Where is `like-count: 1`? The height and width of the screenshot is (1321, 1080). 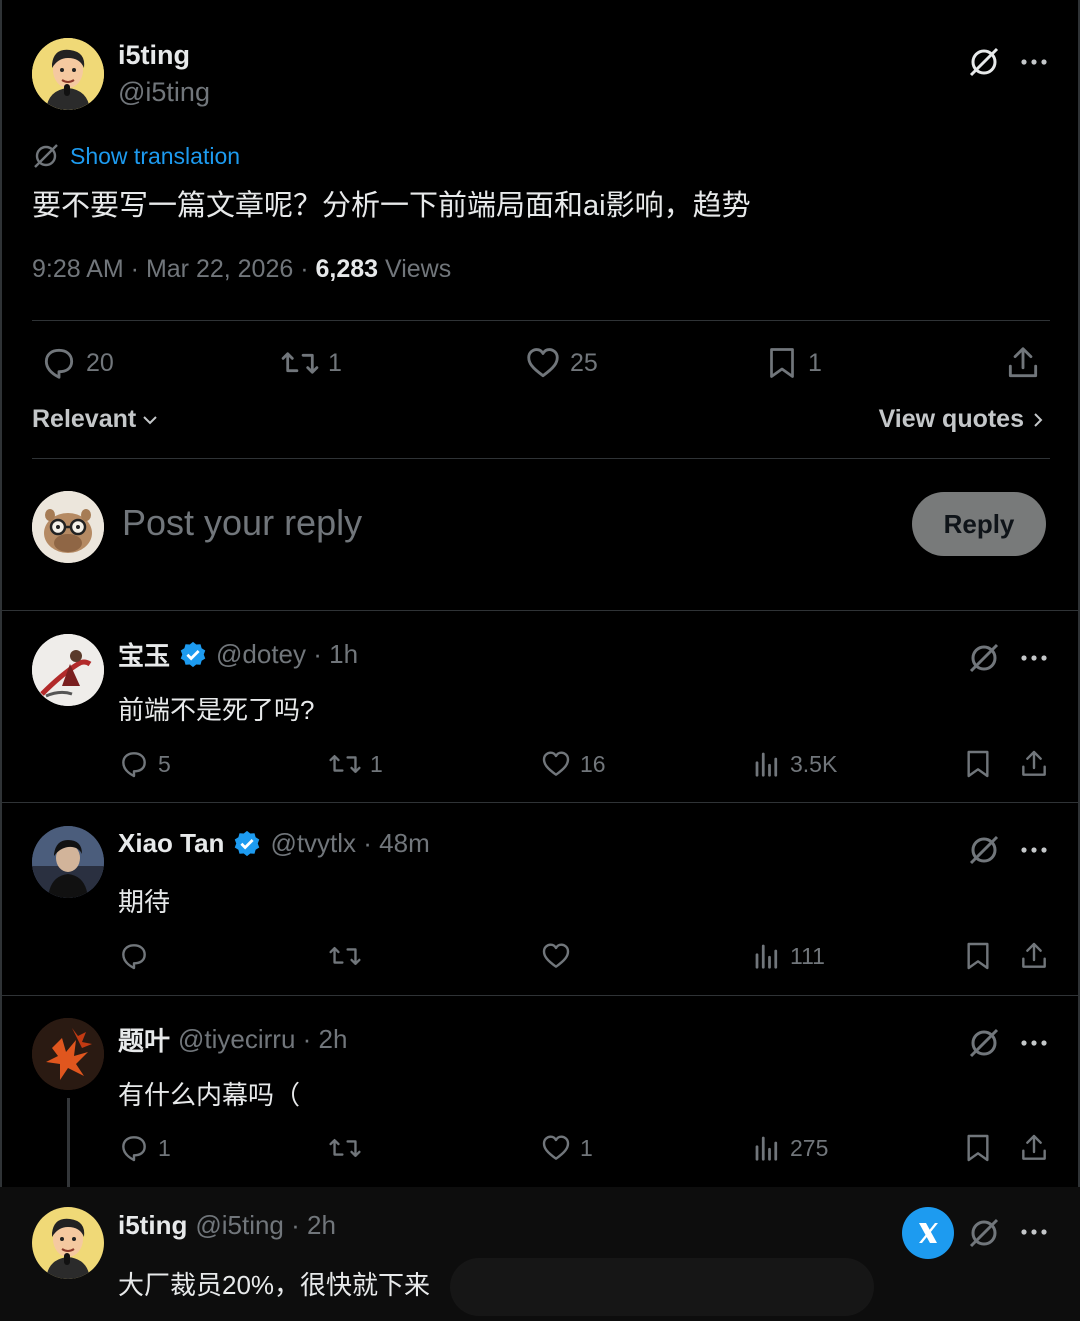 like-count: 1 is located at coordinates (586, 1147).